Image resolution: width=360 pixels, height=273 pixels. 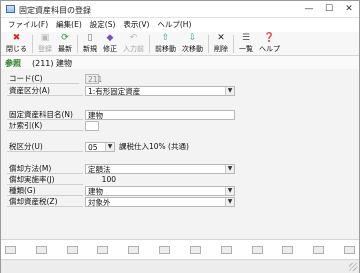 What do you see at coordinates (102, 180) in the screenshot?
I see `depr-rate-input: 100` at bounding box center [102, 180].